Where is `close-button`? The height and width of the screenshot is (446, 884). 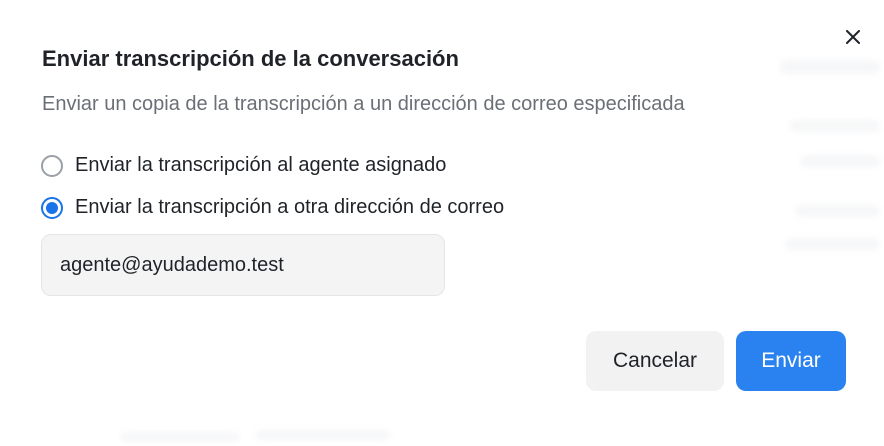 close-button is located at coordinates (853, 37).